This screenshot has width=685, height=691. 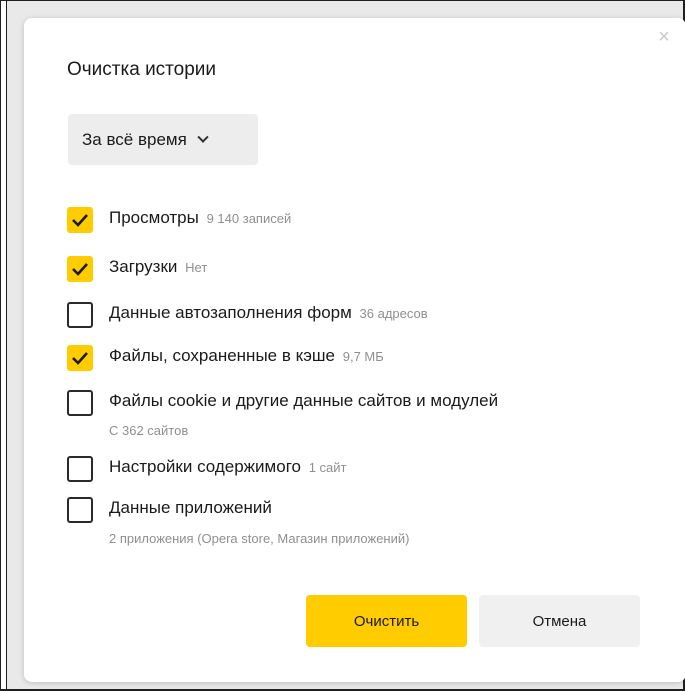 What do you see at coordinates (559, 621) in the screenshot?
I see `cancel-button: Отмена` at bounding box center [559, 621].